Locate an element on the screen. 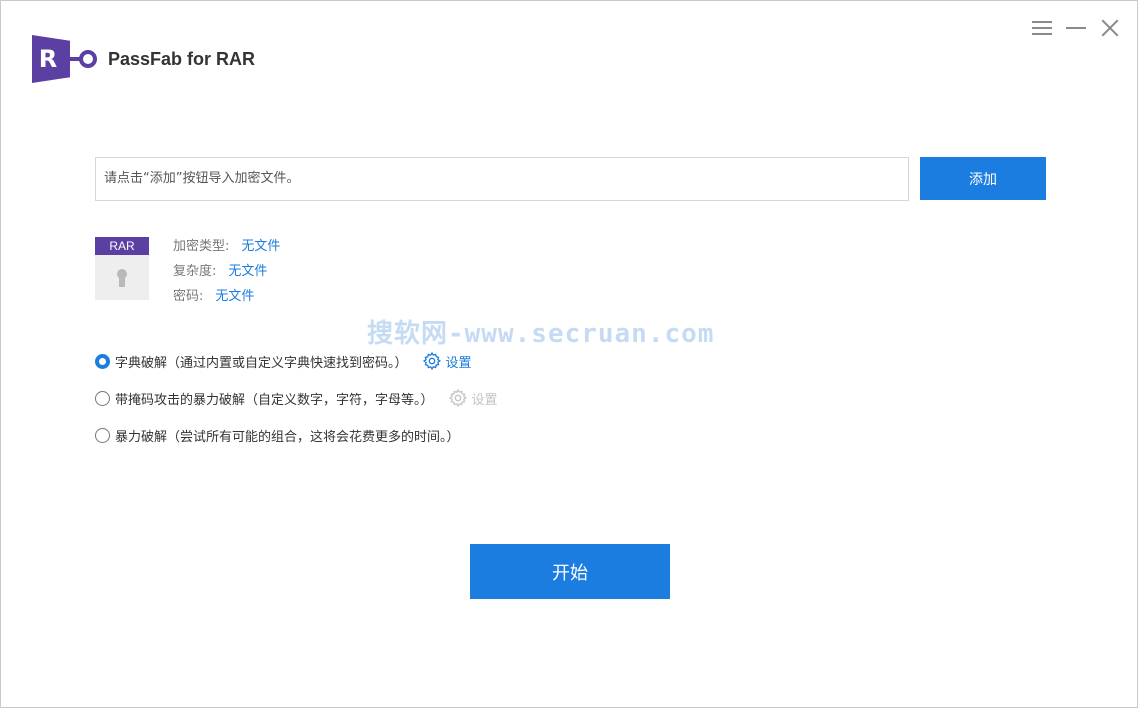 Image resolution: width=1138 pixels, height=708 pixels. add-button: 添加 is located at coordinates (983, 178).